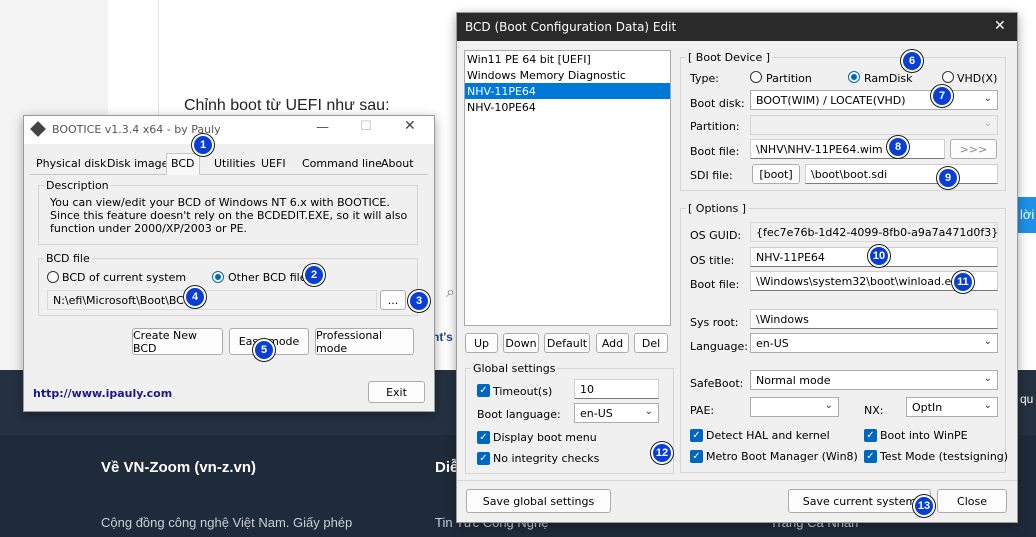  I want to click on tab-physical-disk: Physical disk, so click(71, 165).